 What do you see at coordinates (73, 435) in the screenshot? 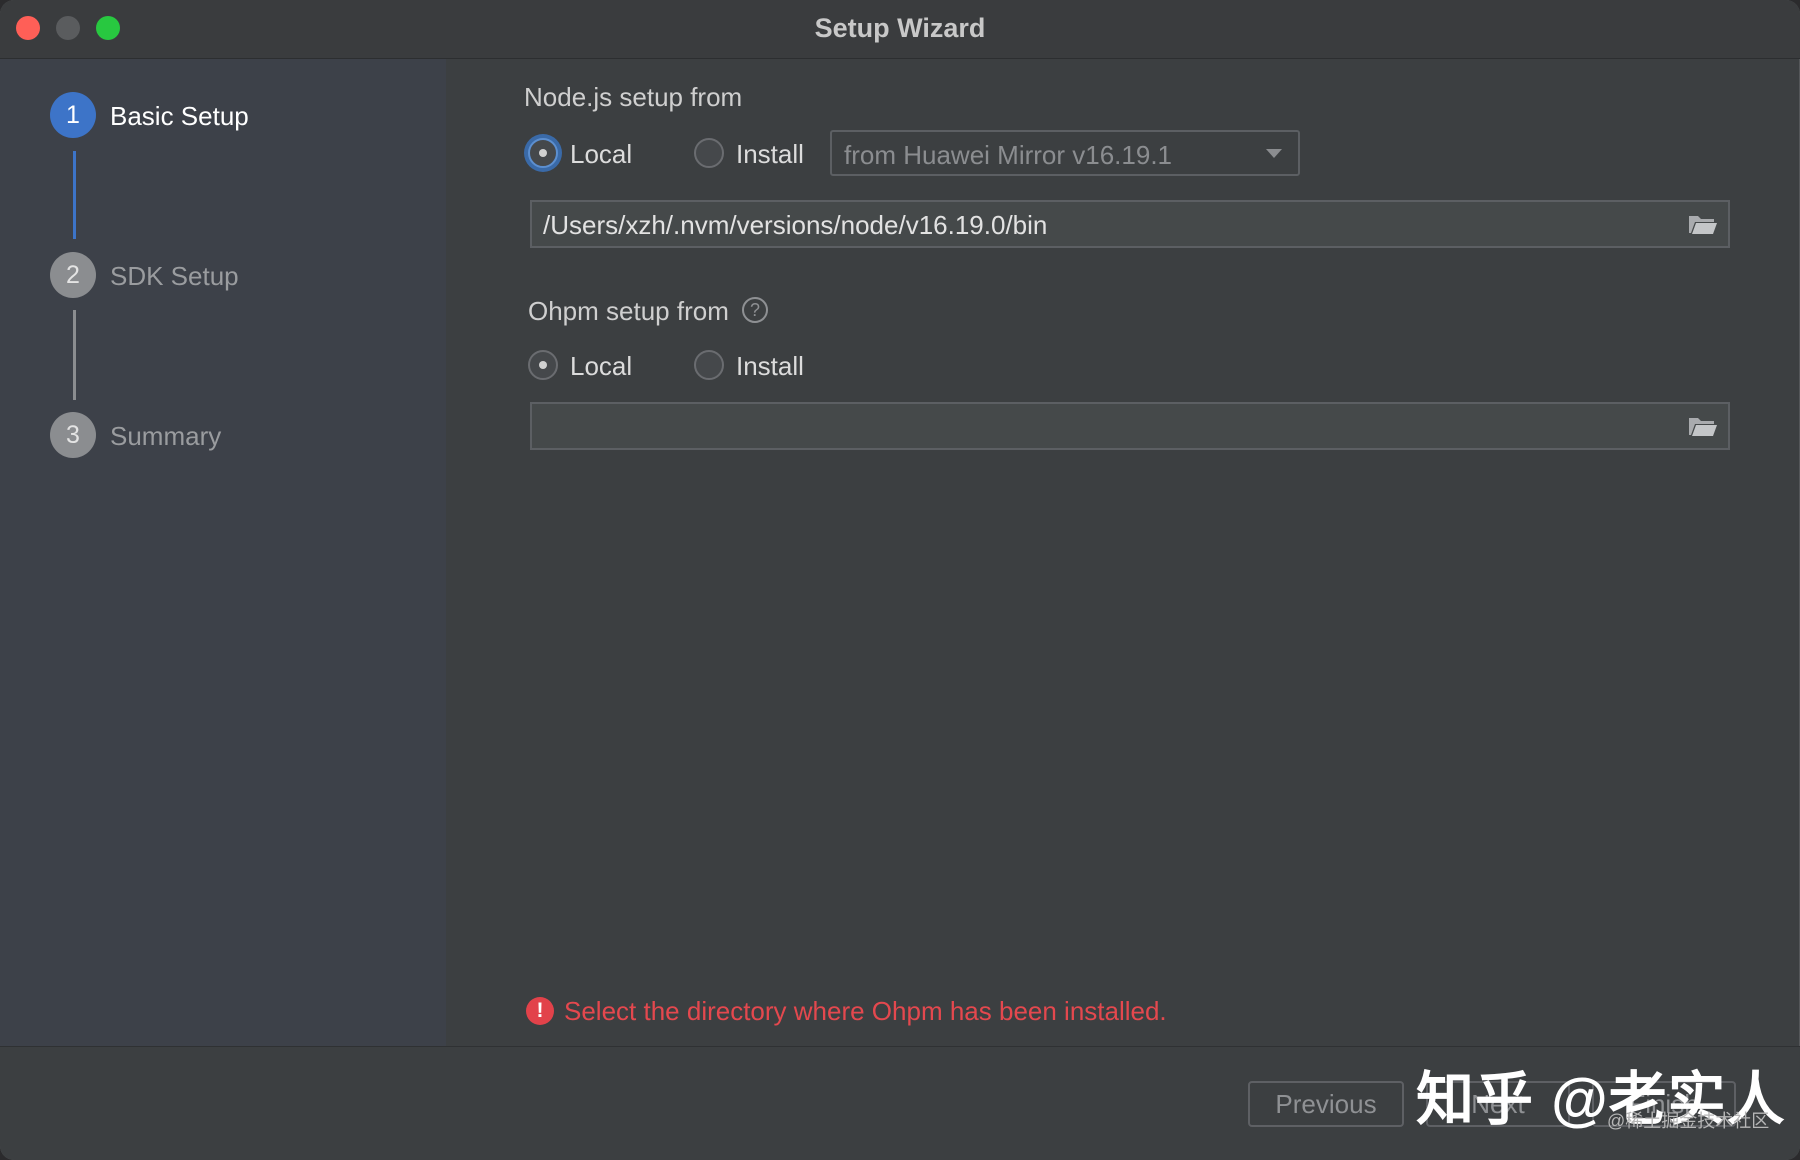
I see `step-3-number: 3` at bounding box center [73, 435].